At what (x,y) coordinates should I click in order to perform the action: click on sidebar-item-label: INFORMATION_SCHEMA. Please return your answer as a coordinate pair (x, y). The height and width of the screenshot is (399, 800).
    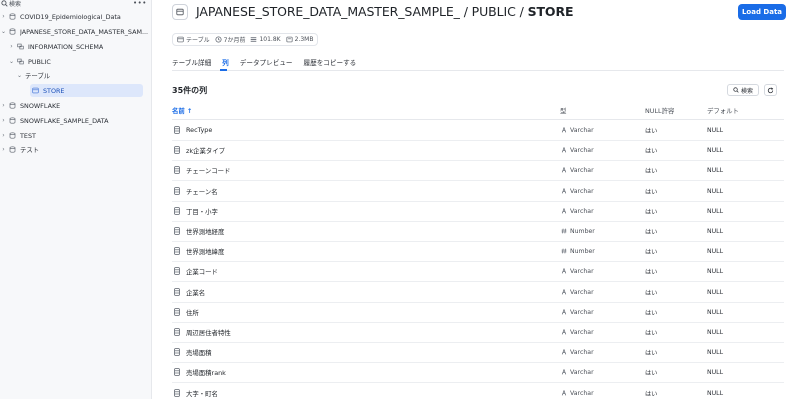
    Looking at the image, I should click on (66, 46).